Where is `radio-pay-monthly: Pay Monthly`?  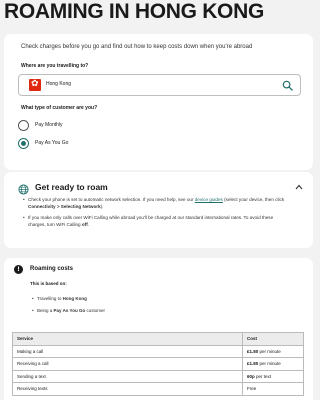
radio-pay-monthly: Pay Monthly is located at coordinates (40, 125).